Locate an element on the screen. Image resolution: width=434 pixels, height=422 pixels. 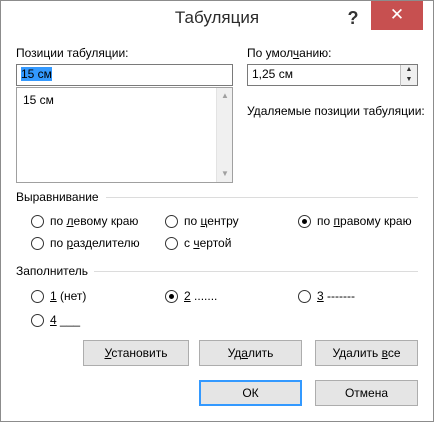
radio-leader-4-label: 4 ___ is located at coordinates (65, 320).